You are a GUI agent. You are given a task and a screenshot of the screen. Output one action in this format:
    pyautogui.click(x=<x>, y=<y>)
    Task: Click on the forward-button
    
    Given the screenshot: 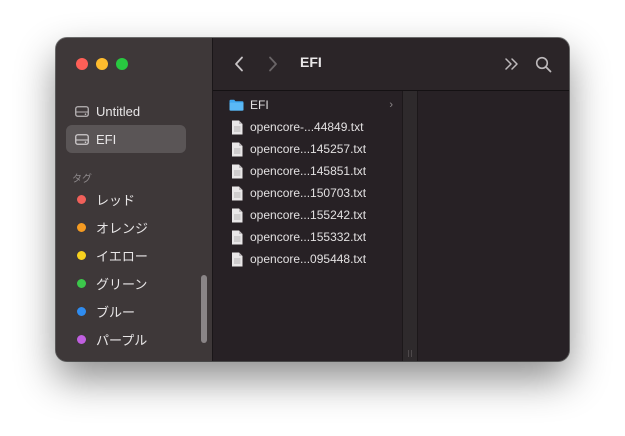 What is the action you would take?
    pyautogui.click(x=273, y=64)
    